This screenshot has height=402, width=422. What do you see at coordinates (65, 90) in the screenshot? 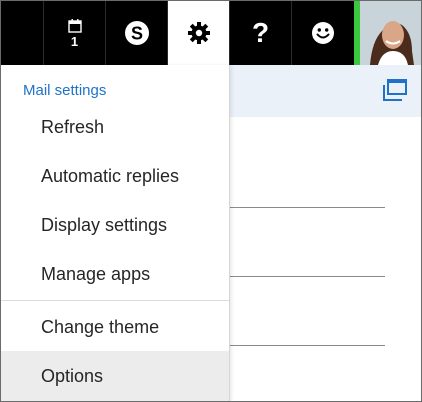
I see `menu-header-mail-settings: Mail settings` at bounding box center [65, 90].